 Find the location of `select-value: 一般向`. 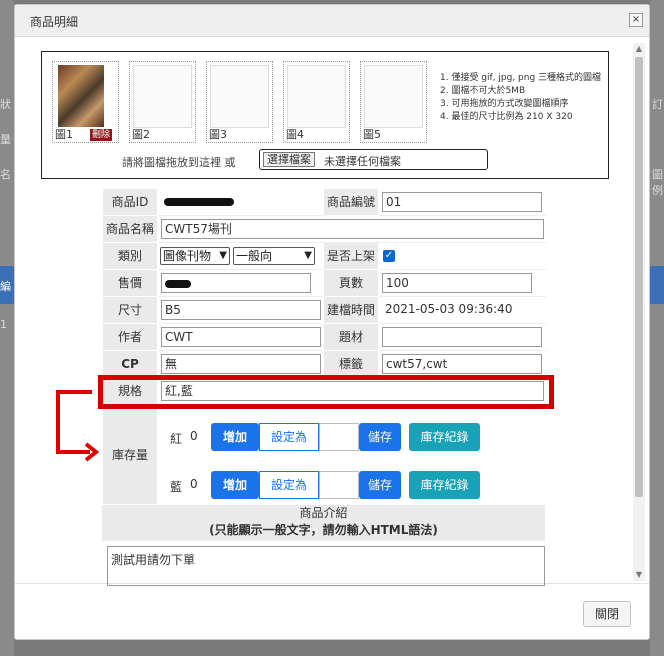

select-value: 一般向 is located at coordinates (254, 256).